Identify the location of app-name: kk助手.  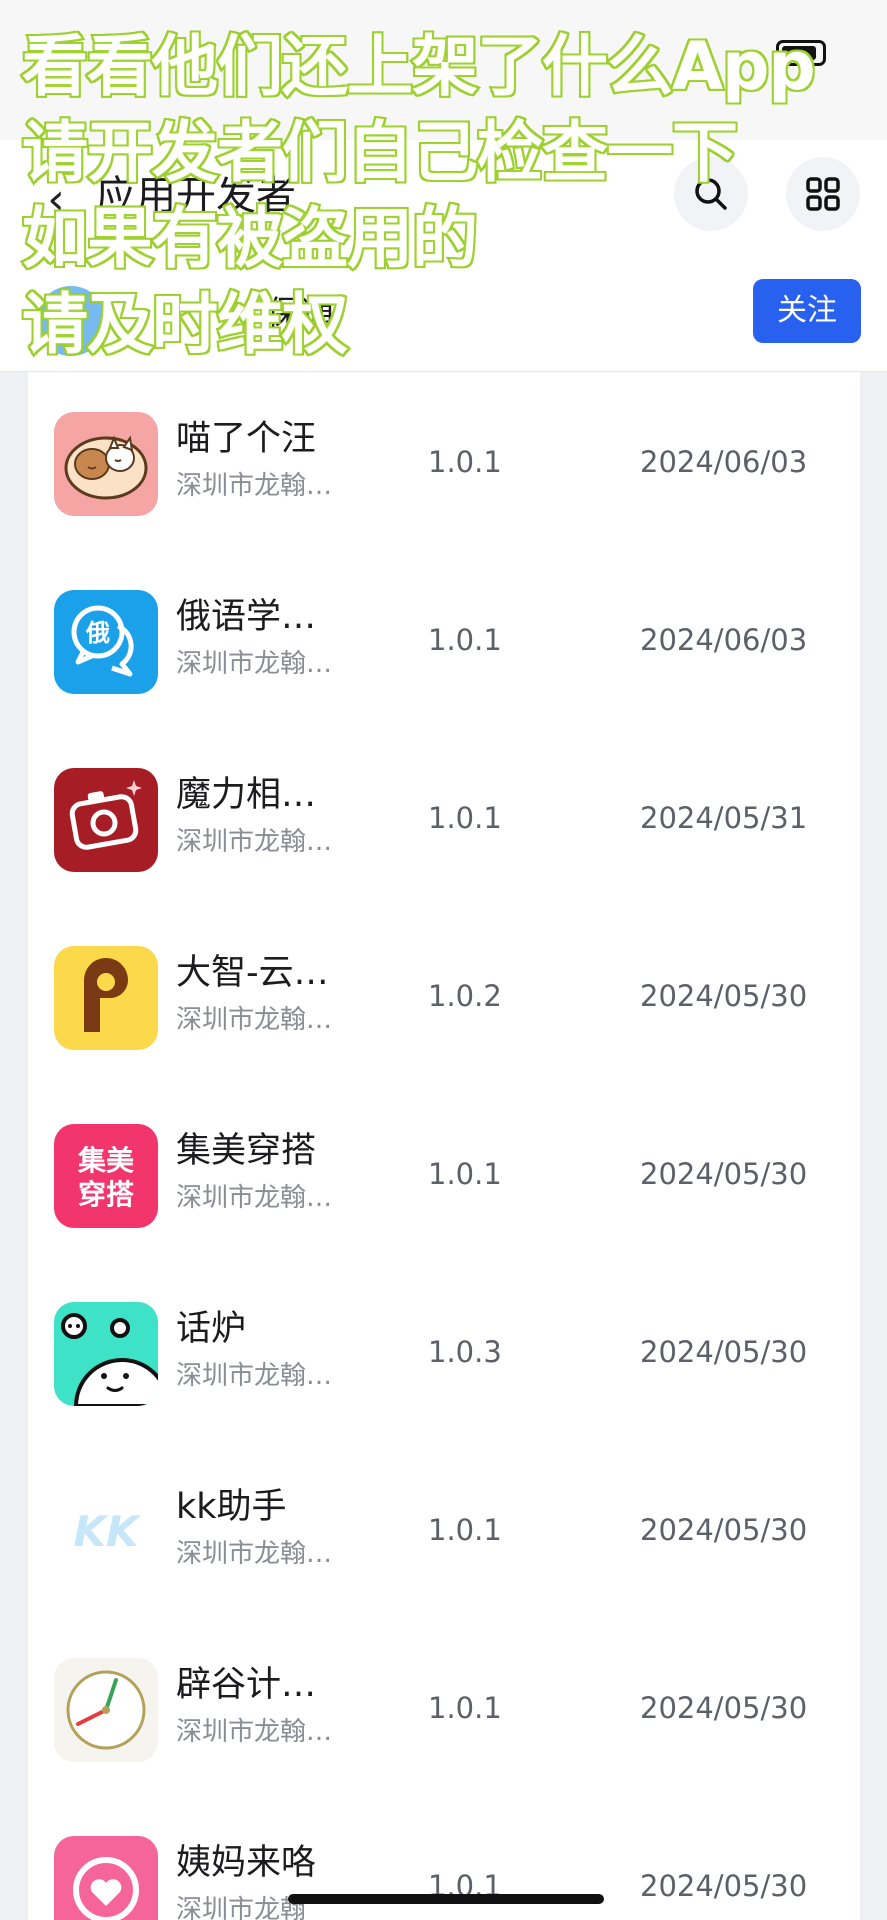
(231, 1507).